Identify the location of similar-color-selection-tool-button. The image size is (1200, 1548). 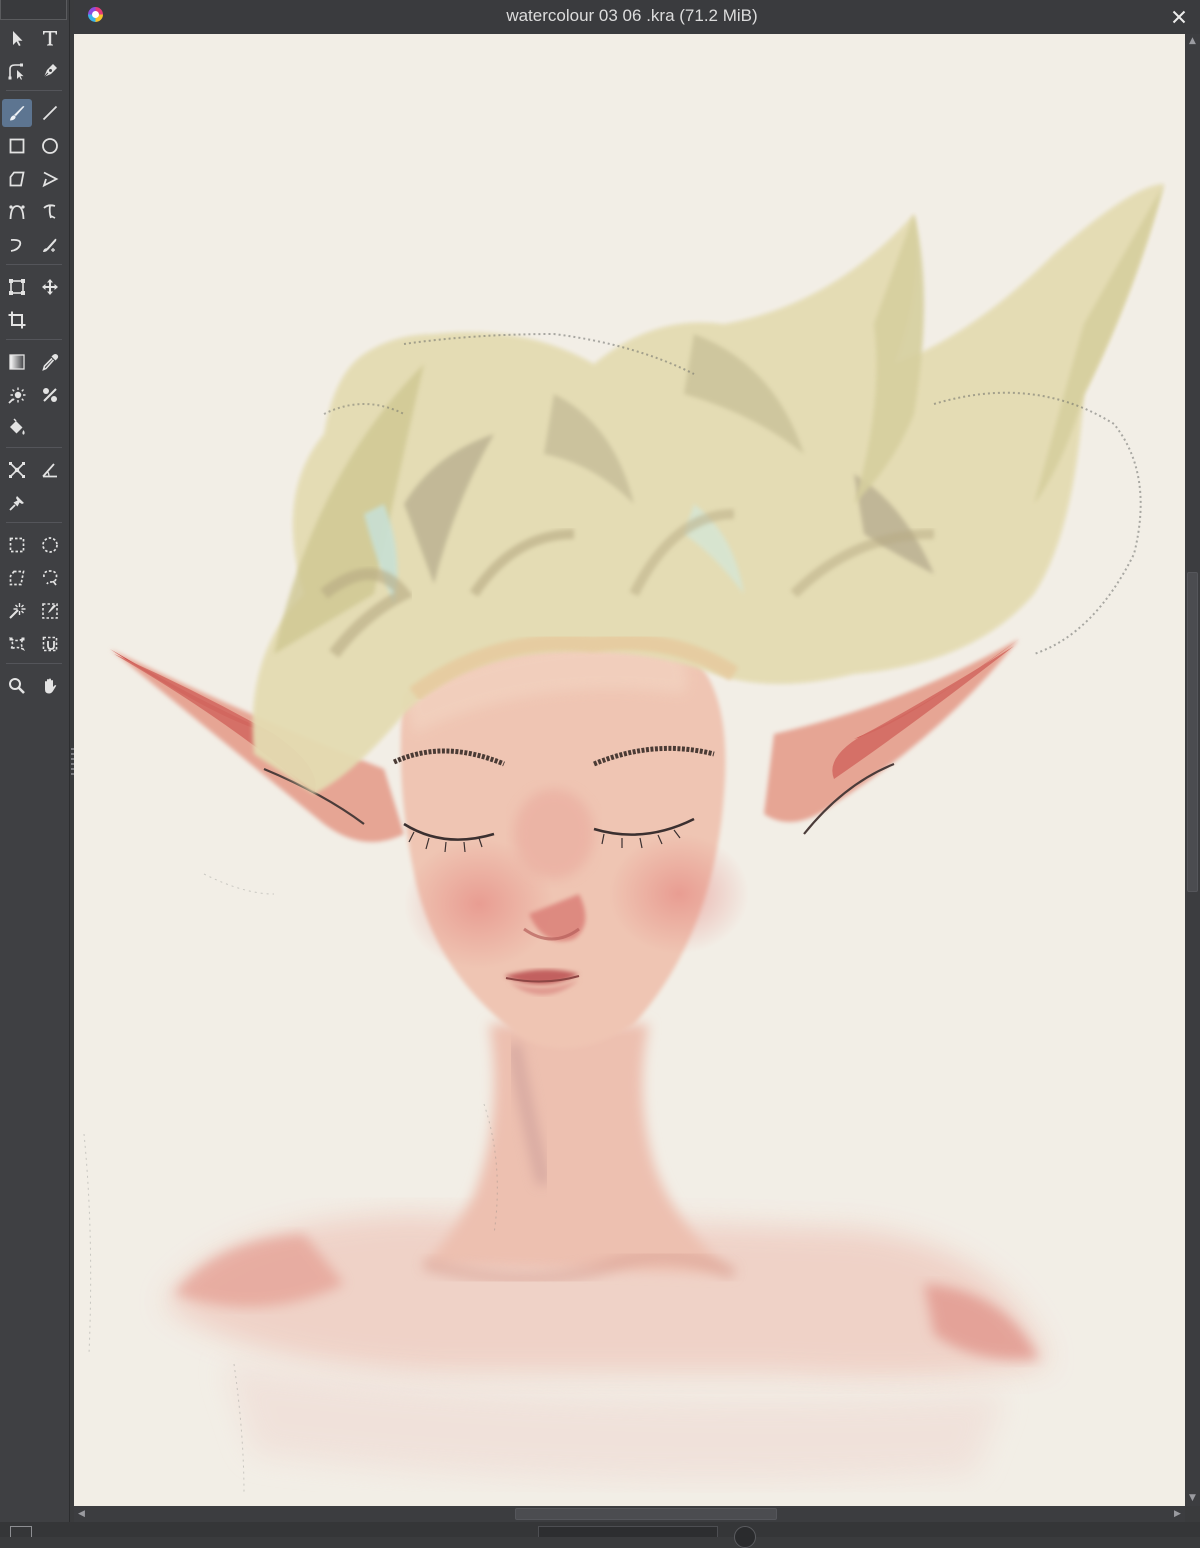
(50, 611).